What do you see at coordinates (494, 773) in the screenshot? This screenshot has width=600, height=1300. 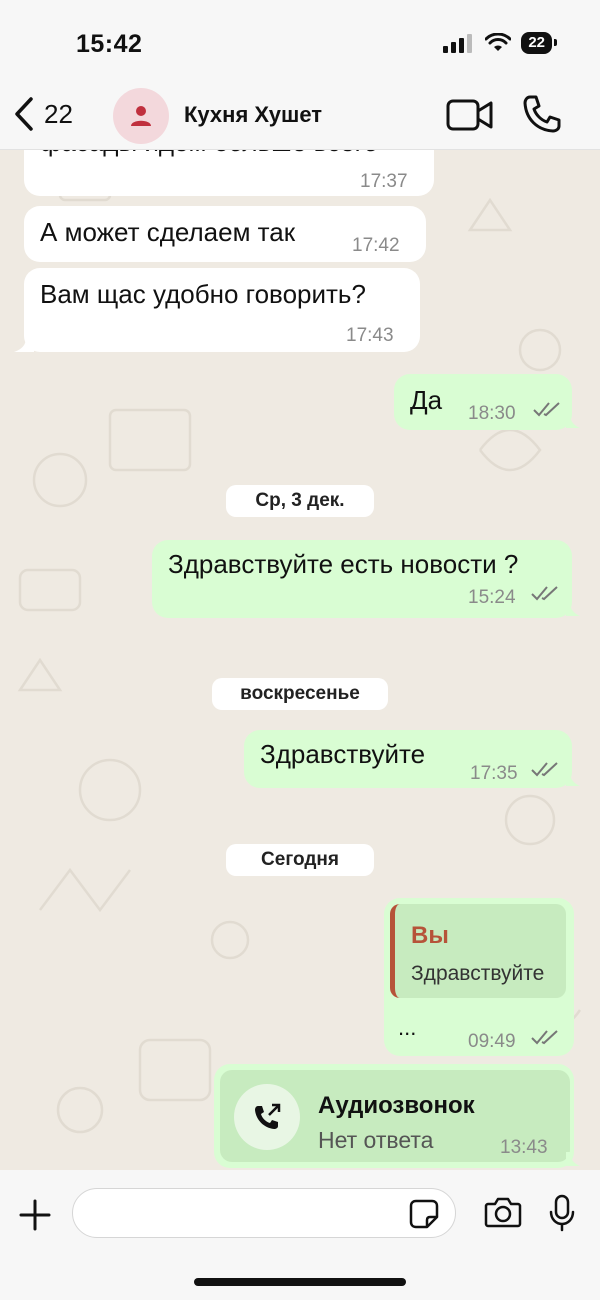 I see `message-time: 17:35` at bounding box center [494, 773].